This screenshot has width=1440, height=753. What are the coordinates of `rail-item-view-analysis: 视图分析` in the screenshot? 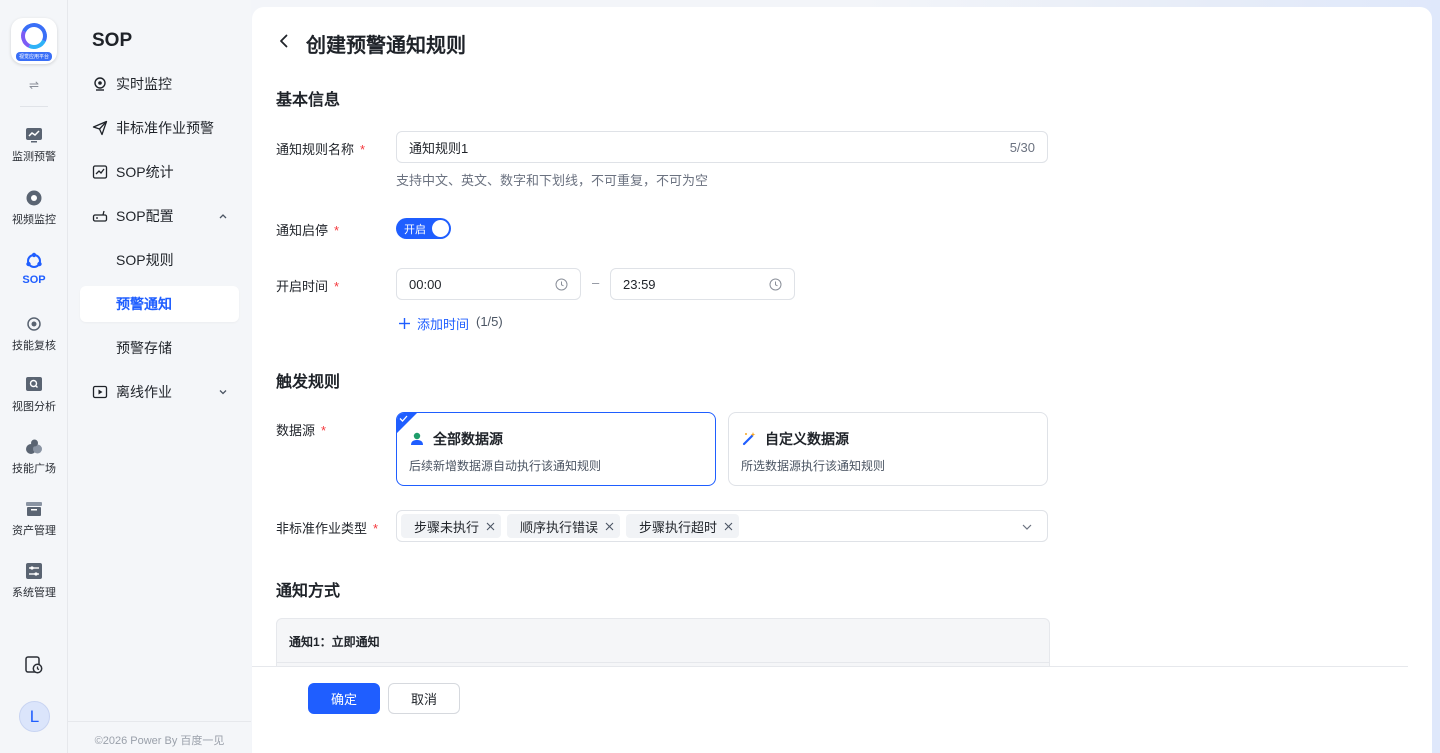 It's located at (34, 395).